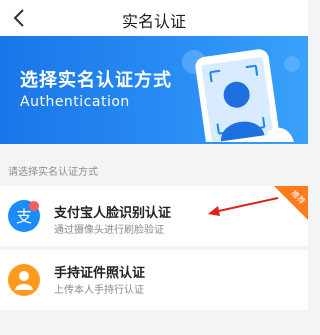 This screenshot has width=320, height=335. Describe the element at coordinates (100, 273) in the screenshot. I see `option-label: 手持证件照认证` at that location.